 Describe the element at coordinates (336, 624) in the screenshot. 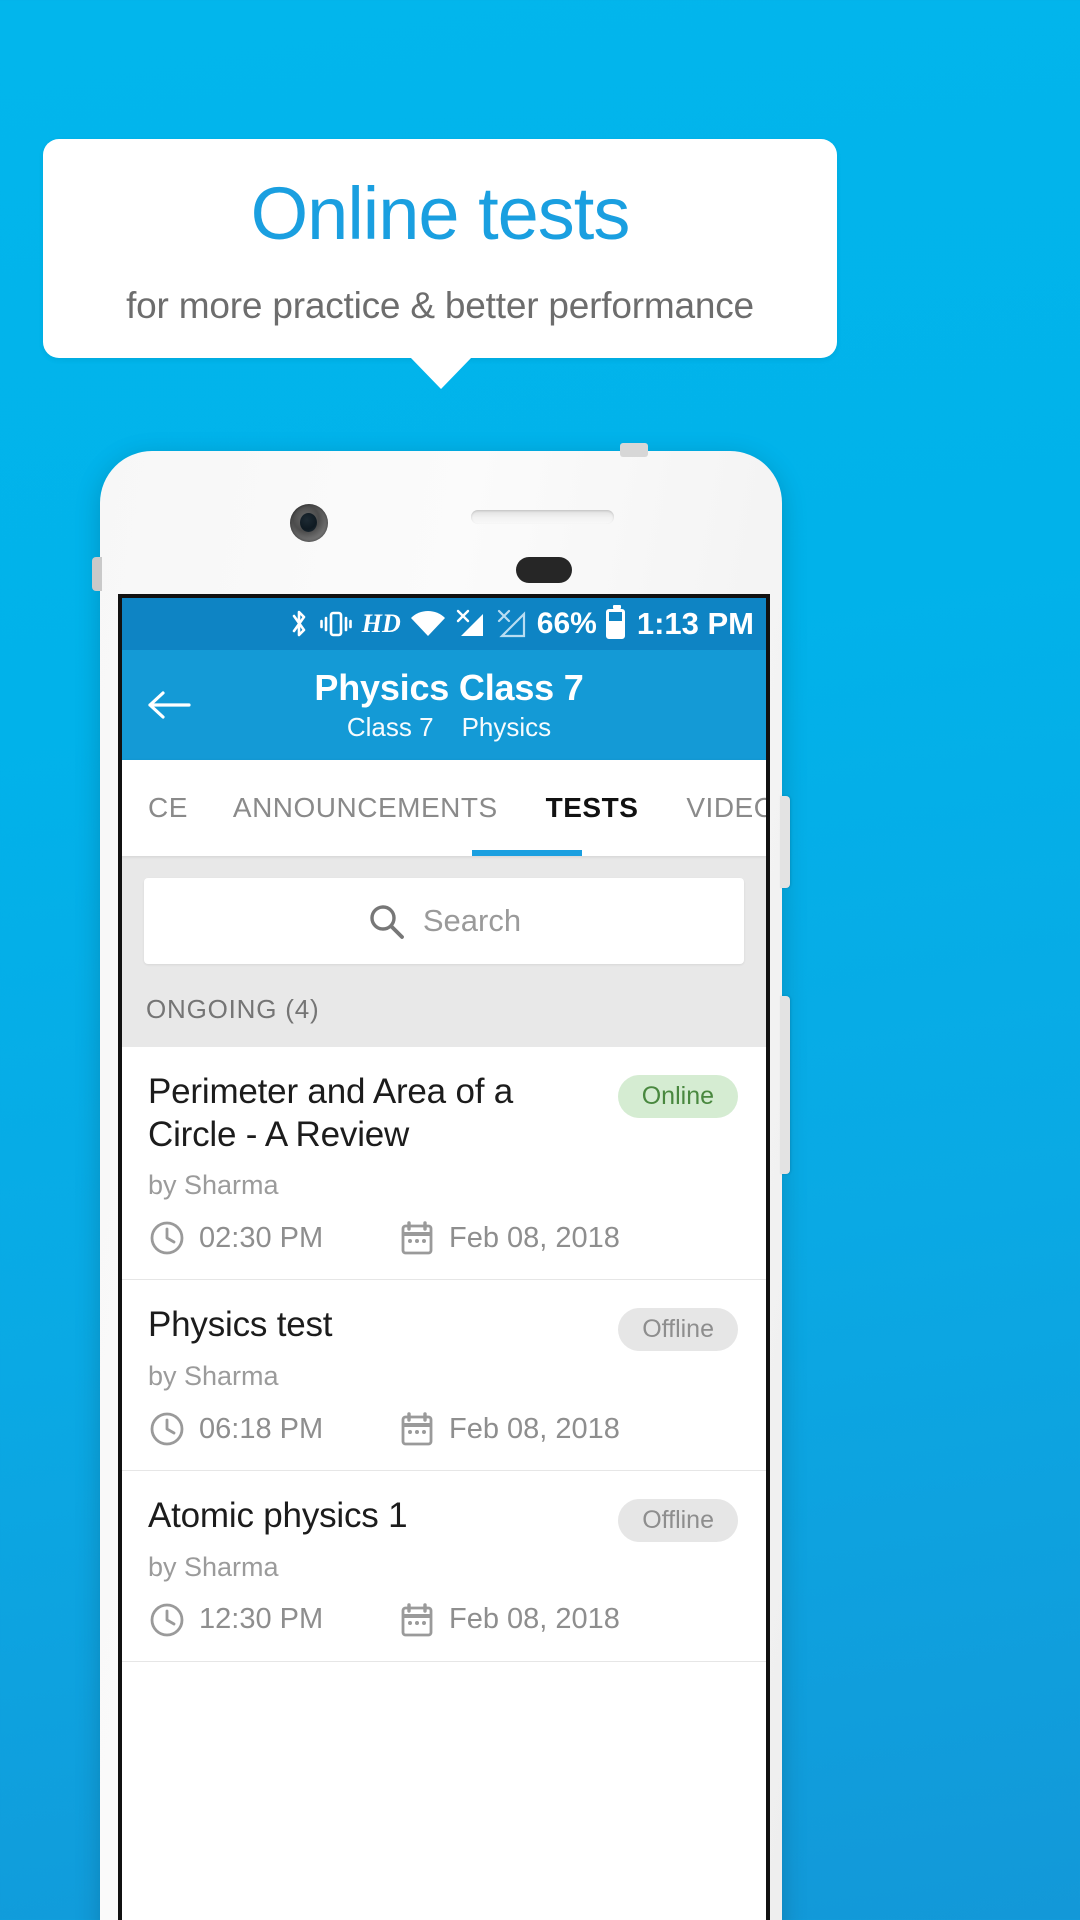

I see `vibrate-icon` at that location.